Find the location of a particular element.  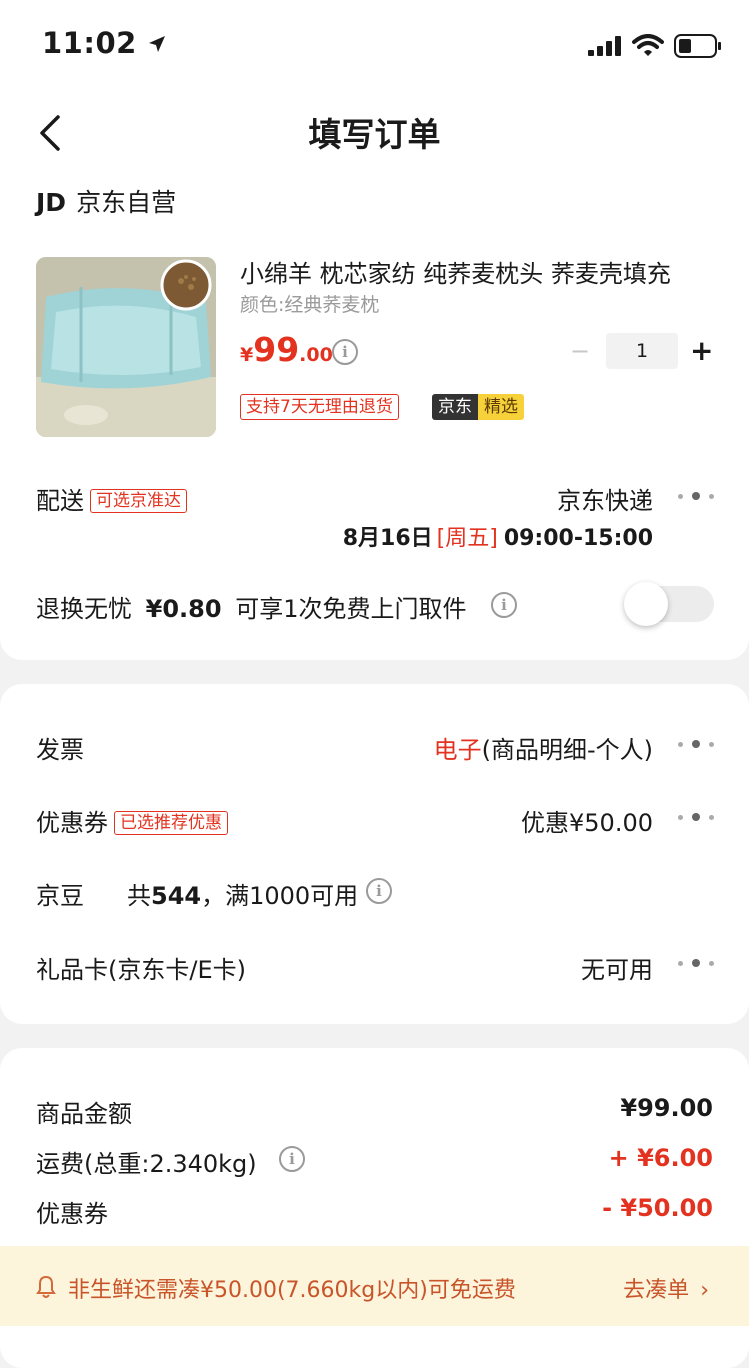

jingdou-info-button: i is located at coordinates (379, 891).